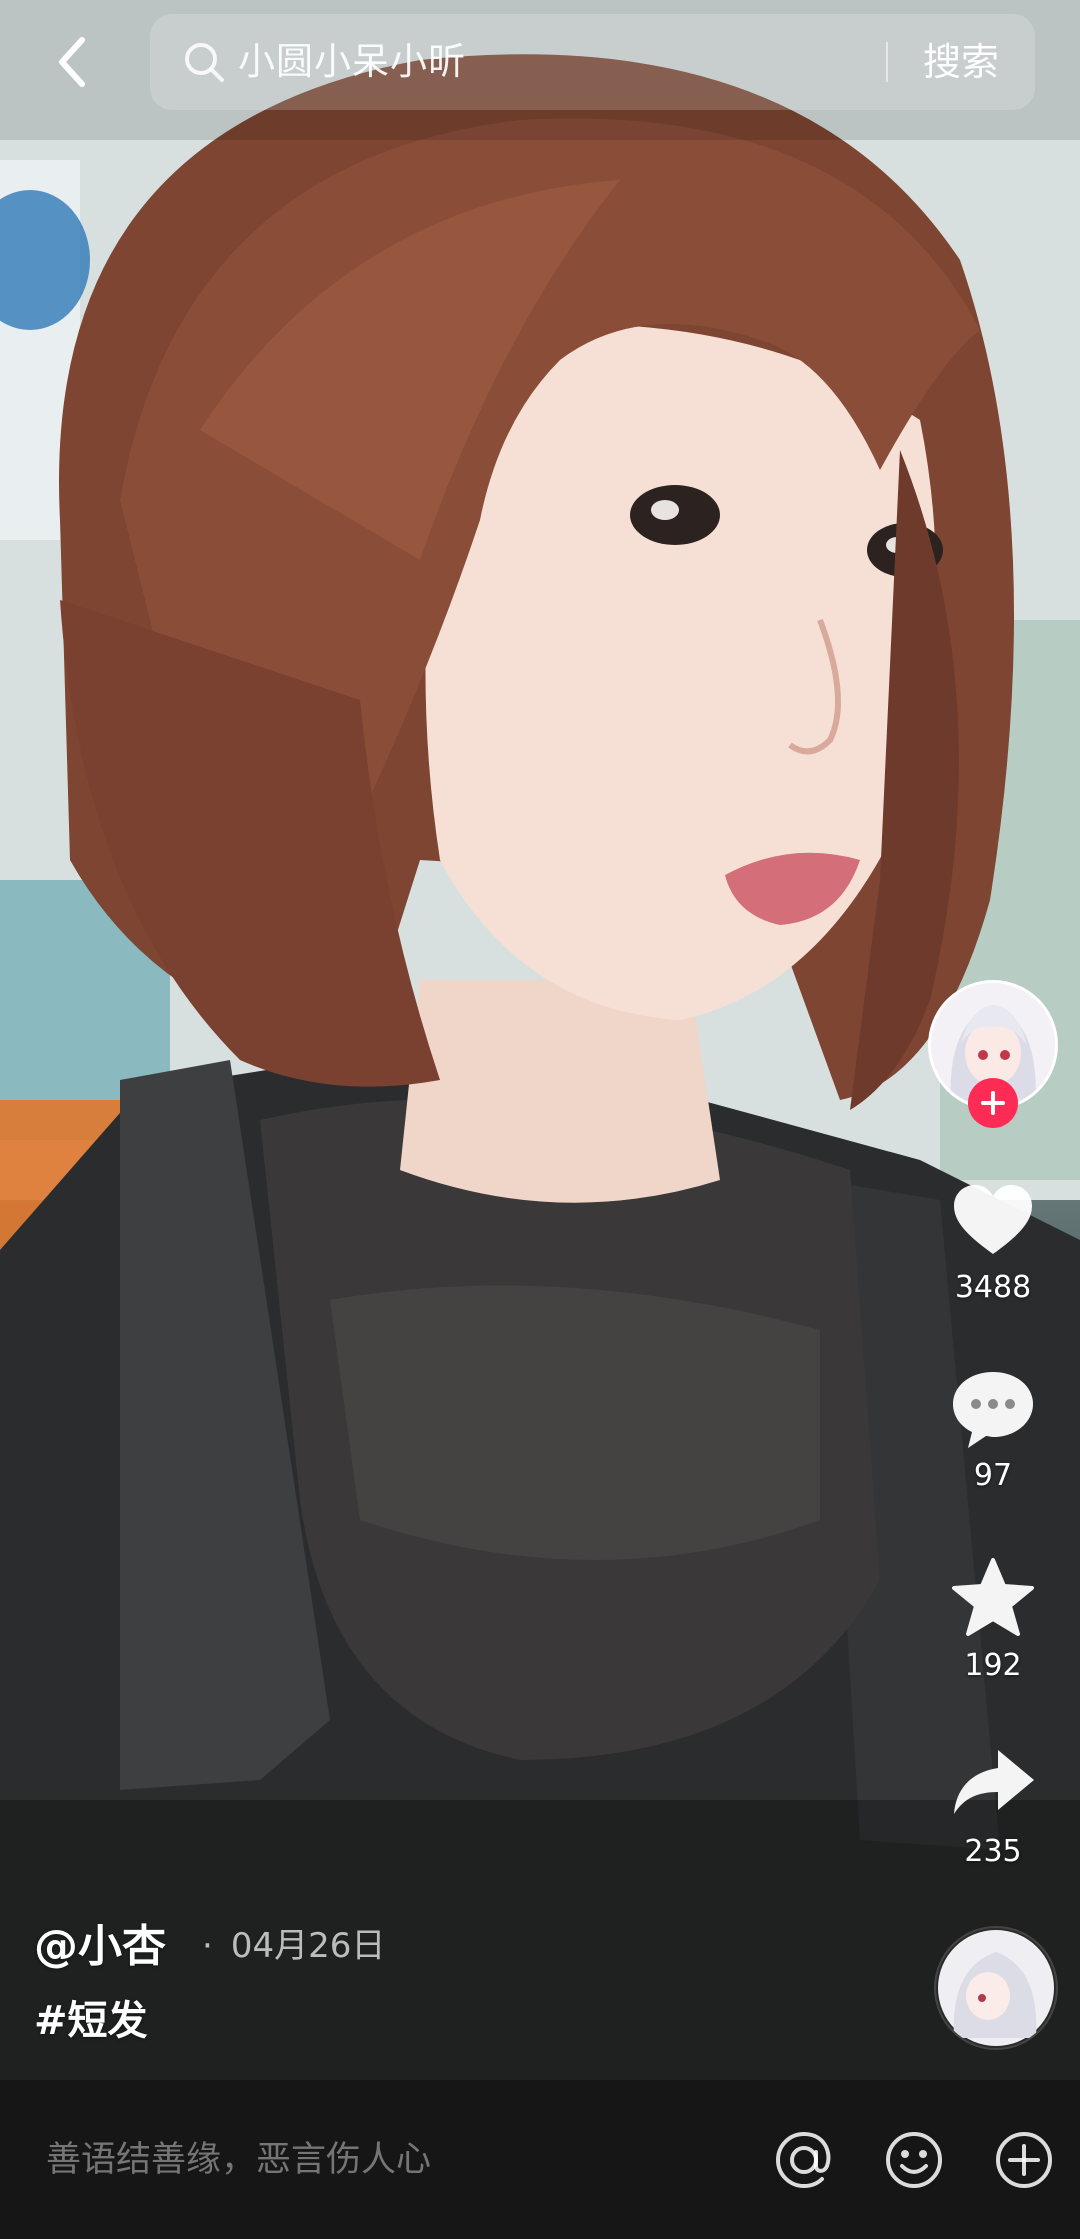 This screenshot has width=1080, height=2239. I want to click on music-disc, so click(996, 1988).